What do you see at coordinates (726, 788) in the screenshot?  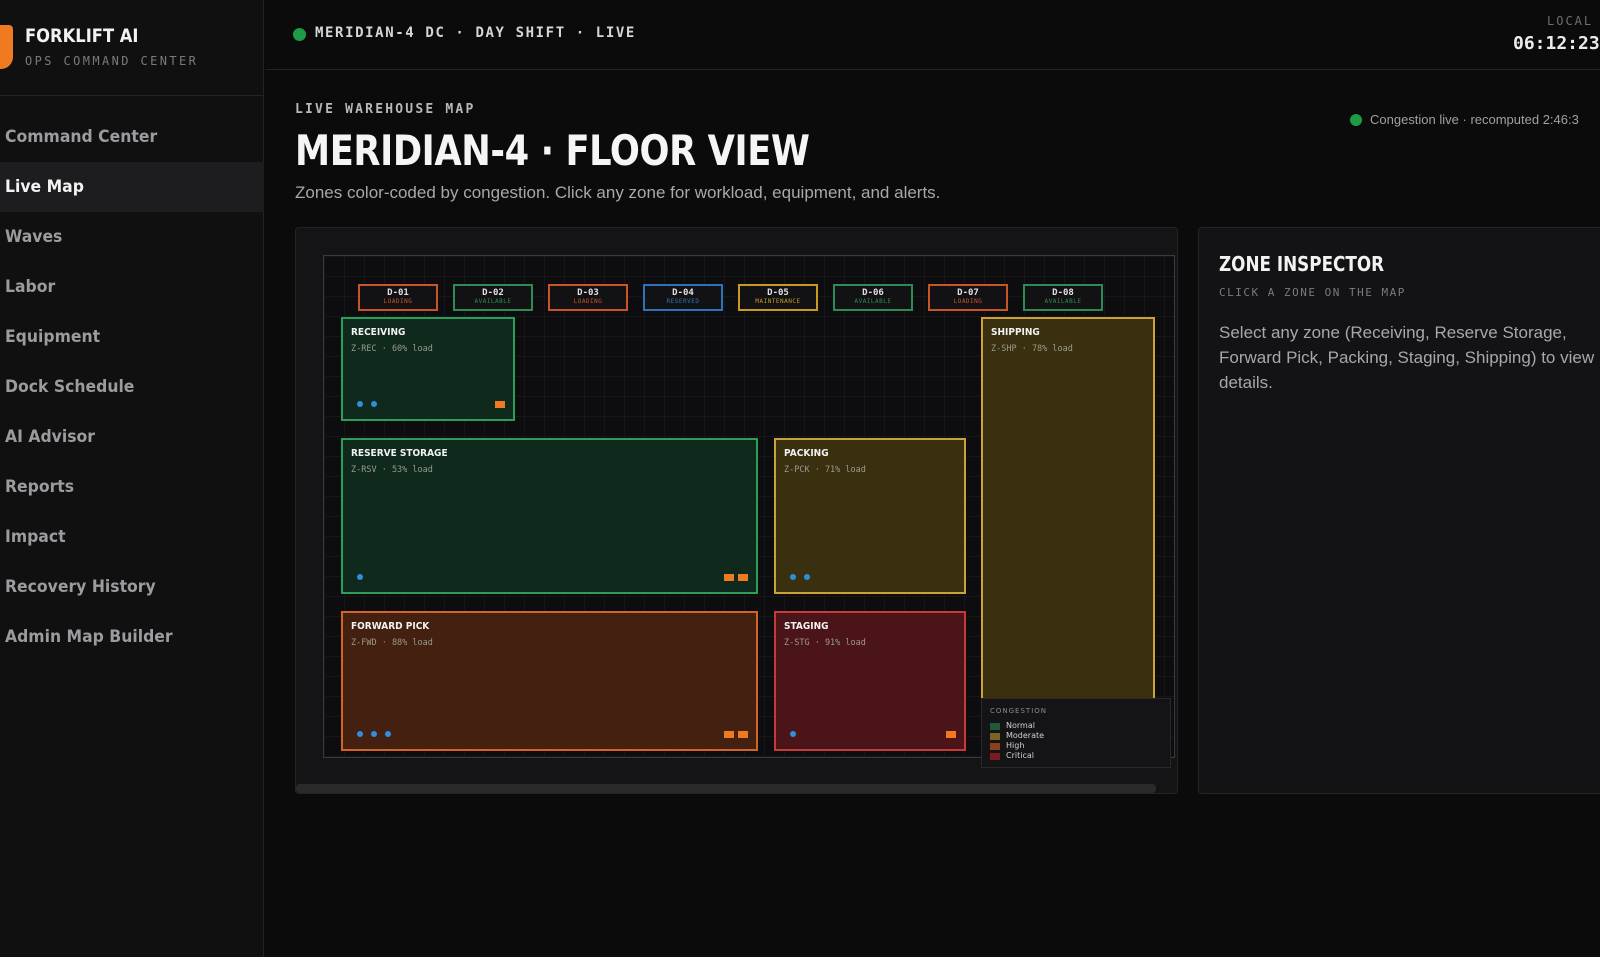 I see `map-horizontal-scrollbar` at bounding box center [726, 788].